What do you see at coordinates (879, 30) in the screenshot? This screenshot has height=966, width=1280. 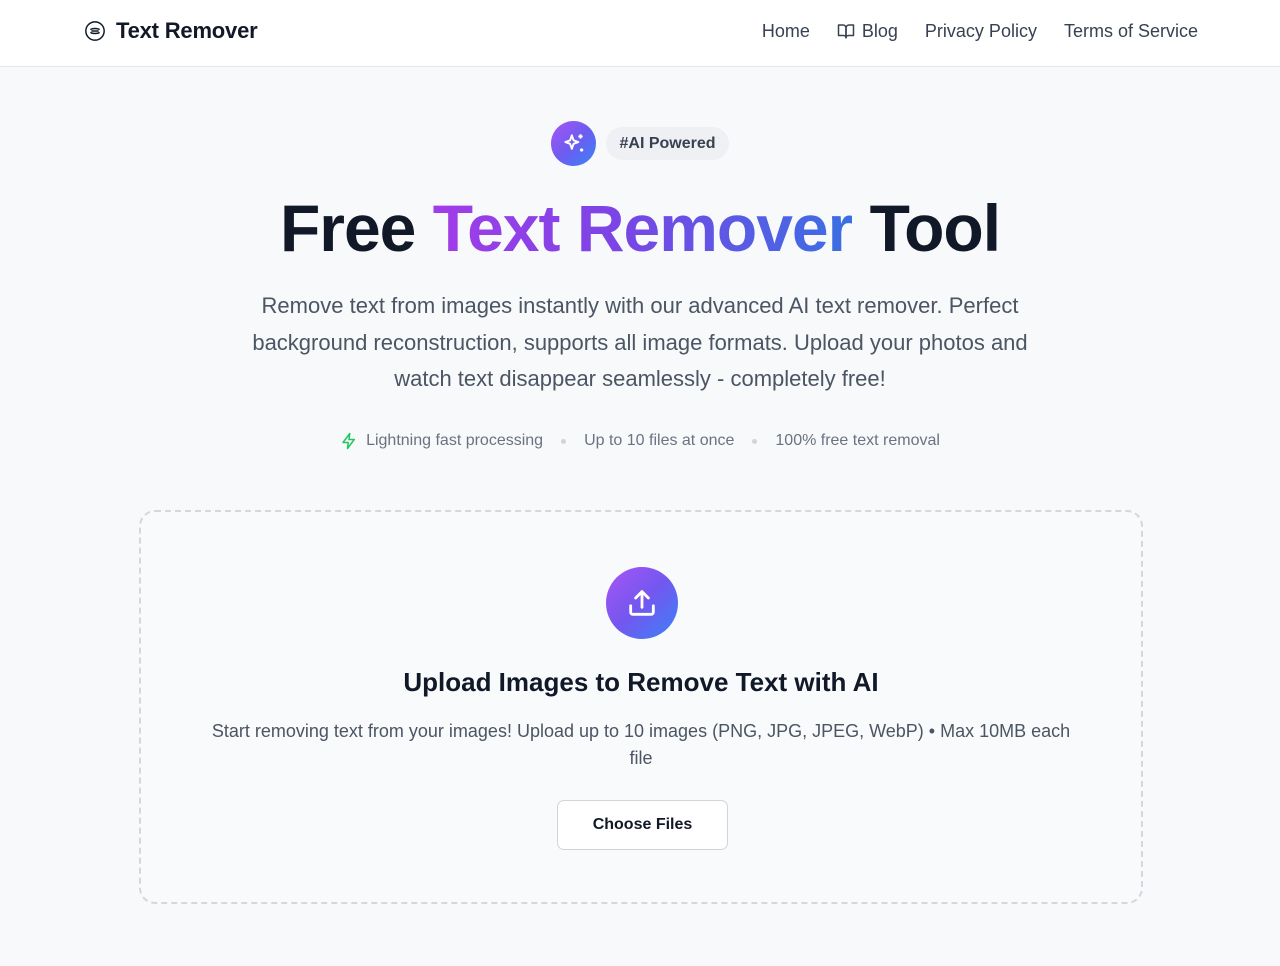 I see `nav-blog-label: Blog` at bounding box center [879, 30].